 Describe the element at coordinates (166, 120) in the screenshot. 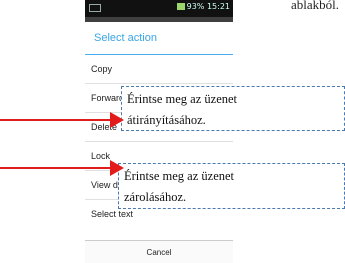

I see `callout-forward-line2: átirányításához.` at that location.